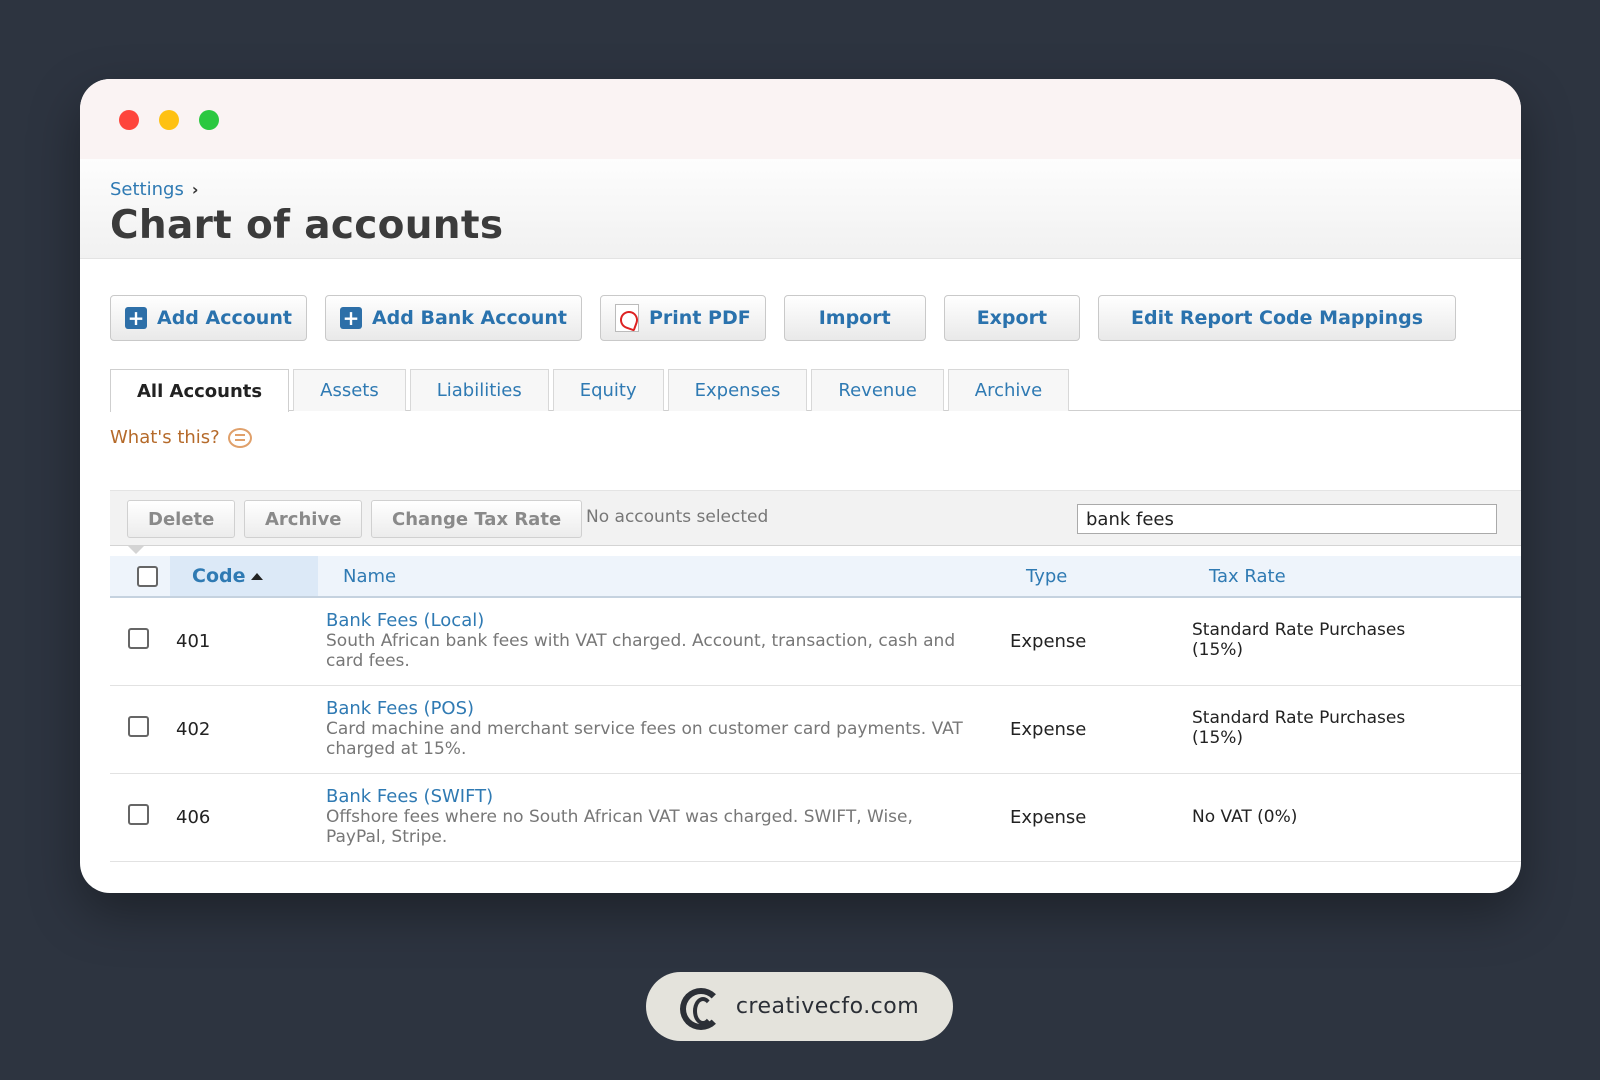 This screenshot has width=1600, height=1080. What do you see at coordinates (200, 390) in the screenshot?
I see `tab-all-accounts: All Accounts` at bounding box center [200, 390].